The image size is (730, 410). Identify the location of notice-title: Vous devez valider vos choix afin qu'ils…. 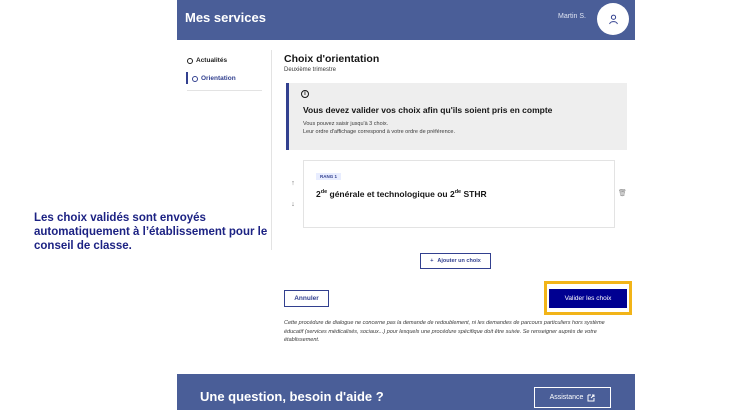
(428, 110).